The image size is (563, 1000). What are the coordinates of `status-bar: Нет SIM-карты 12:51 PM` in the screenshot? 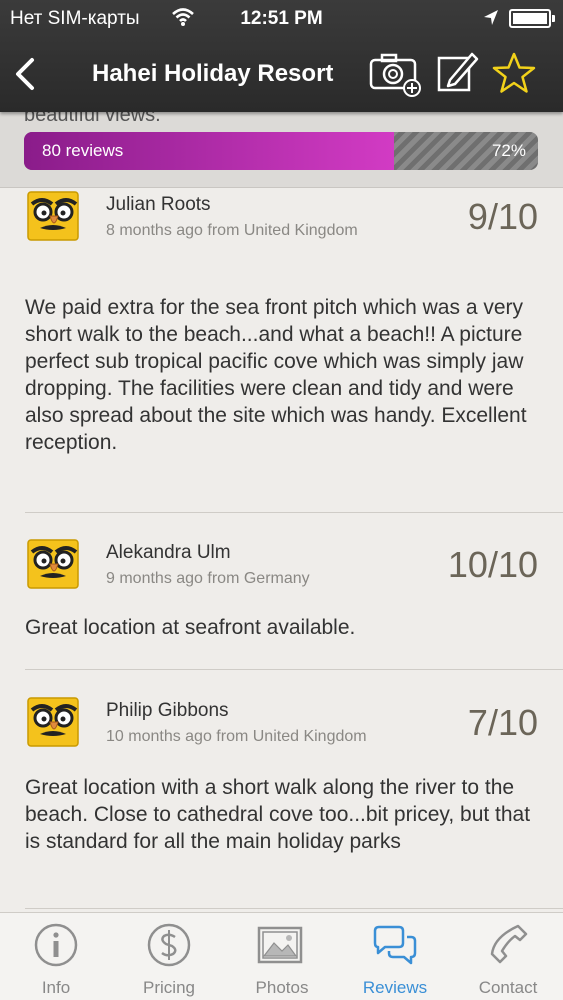 It's located at (281, 19).